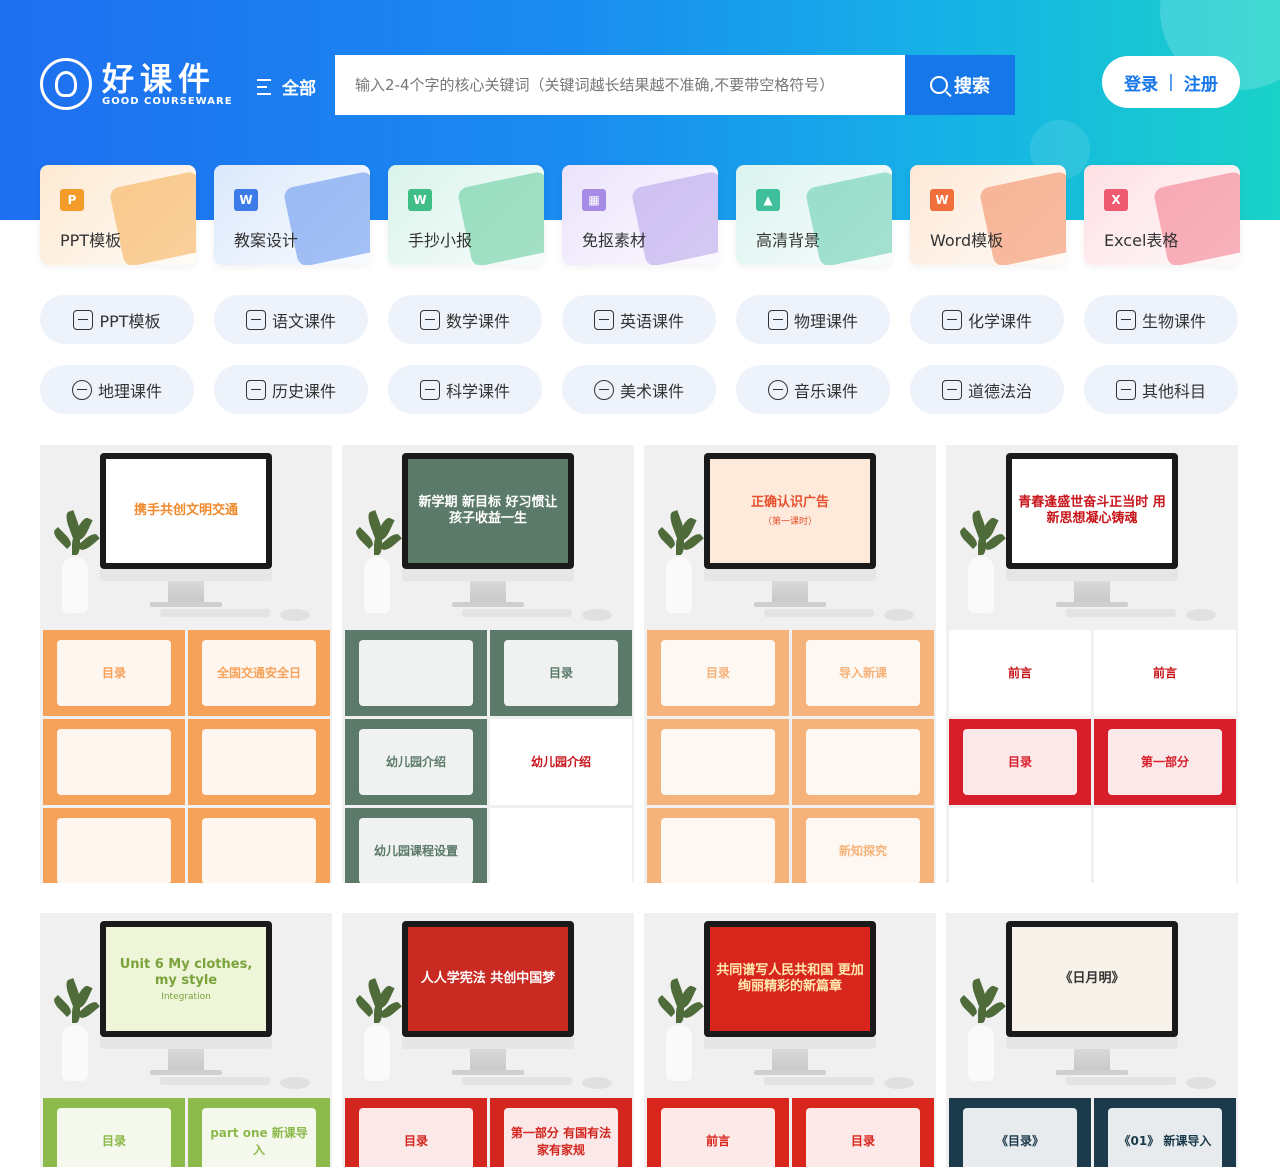 Image resolution: width=1280 pixels, height=1167 pixels. What do you see at coordinates (988, 215) in the screenshot?
I see `category-card: W Word模板` at bounding box center [988, 215].